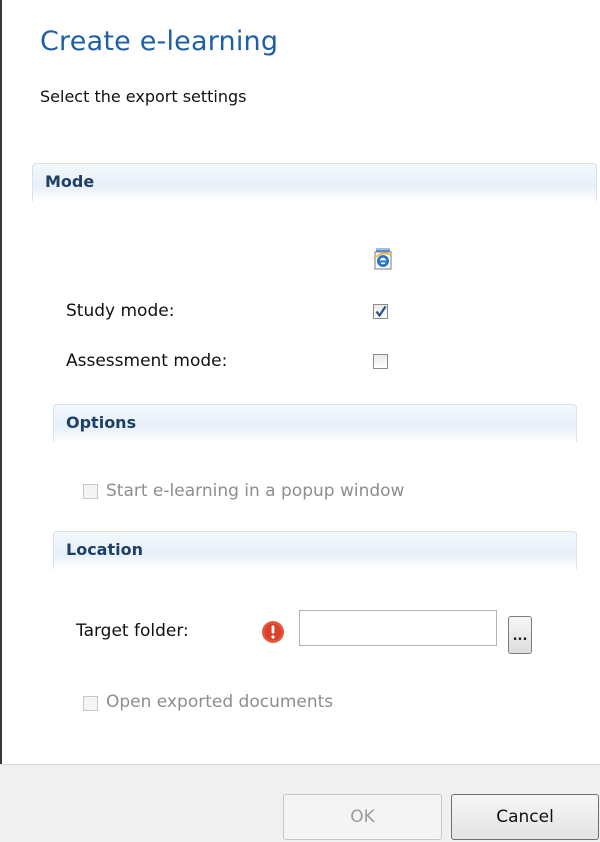  I want to click on study-mode-label: Study mode:, so click(120, 311).